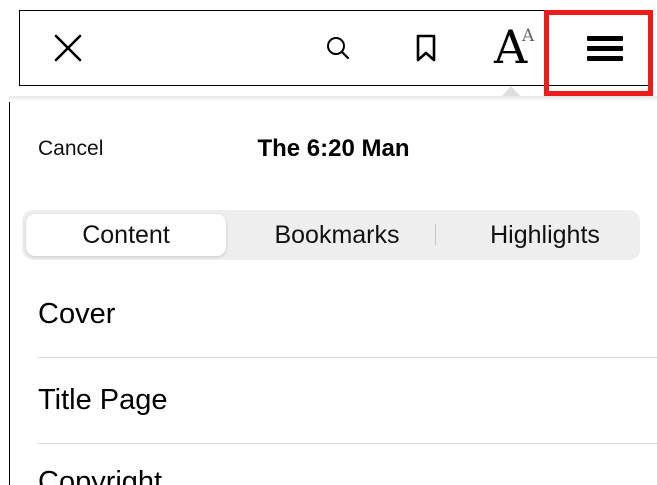 Image resolution: width=657 pixels, height=485 pixels. I want to click on popover-arrow, so click(511, 91).